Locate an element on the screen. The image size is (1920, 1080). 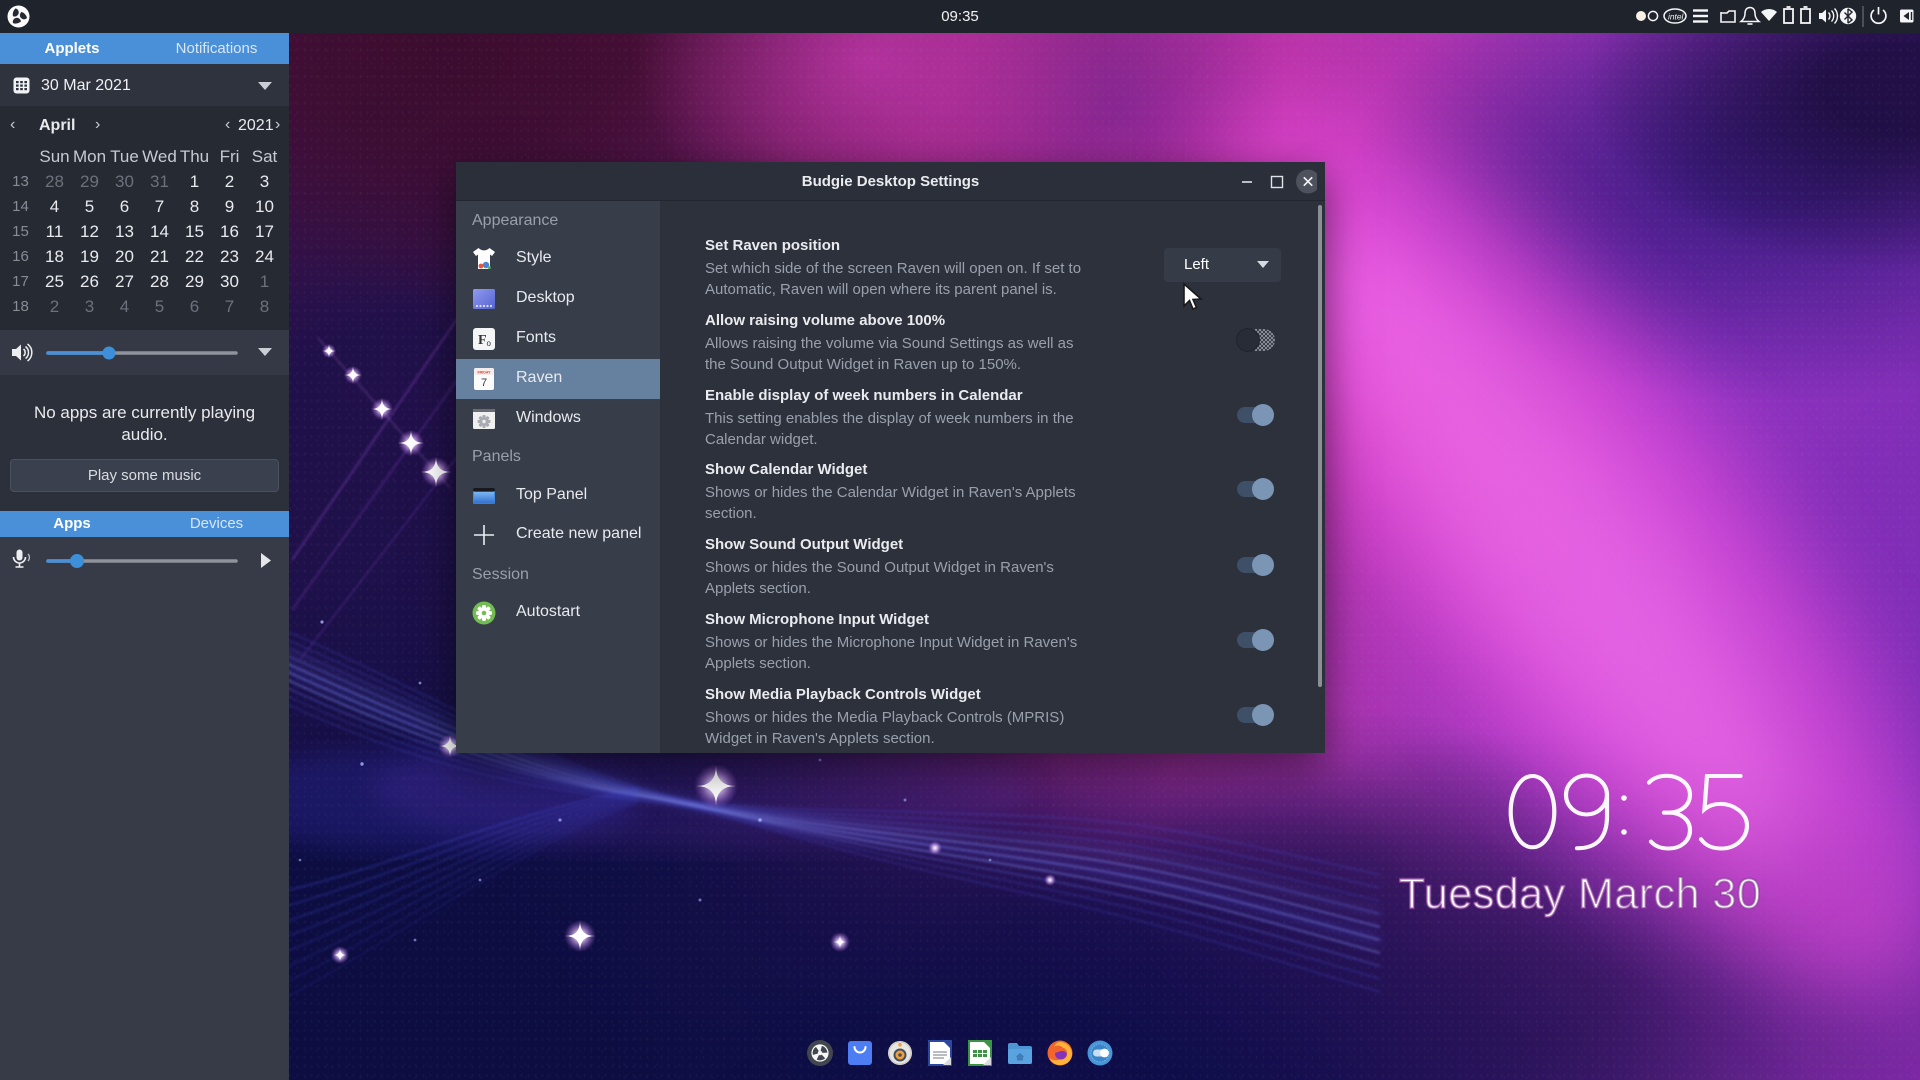
svg-text: intel is located at coordinates (1676, 17).